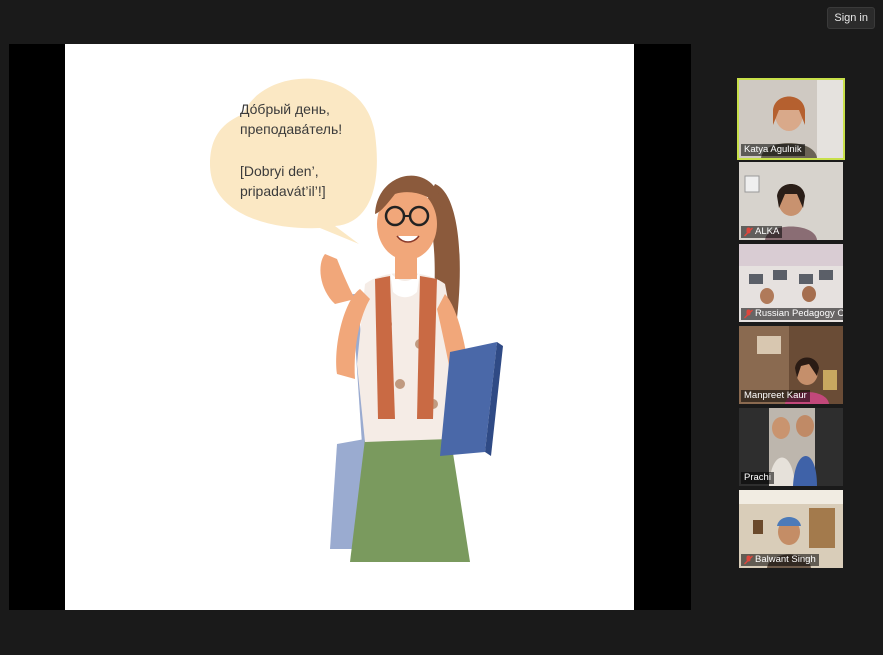 The width and height of the screenshot is (883, 655). Describe the element at coordinates (791, 447) in the screenshot. I see `participant-tile: Prachi` at that location.